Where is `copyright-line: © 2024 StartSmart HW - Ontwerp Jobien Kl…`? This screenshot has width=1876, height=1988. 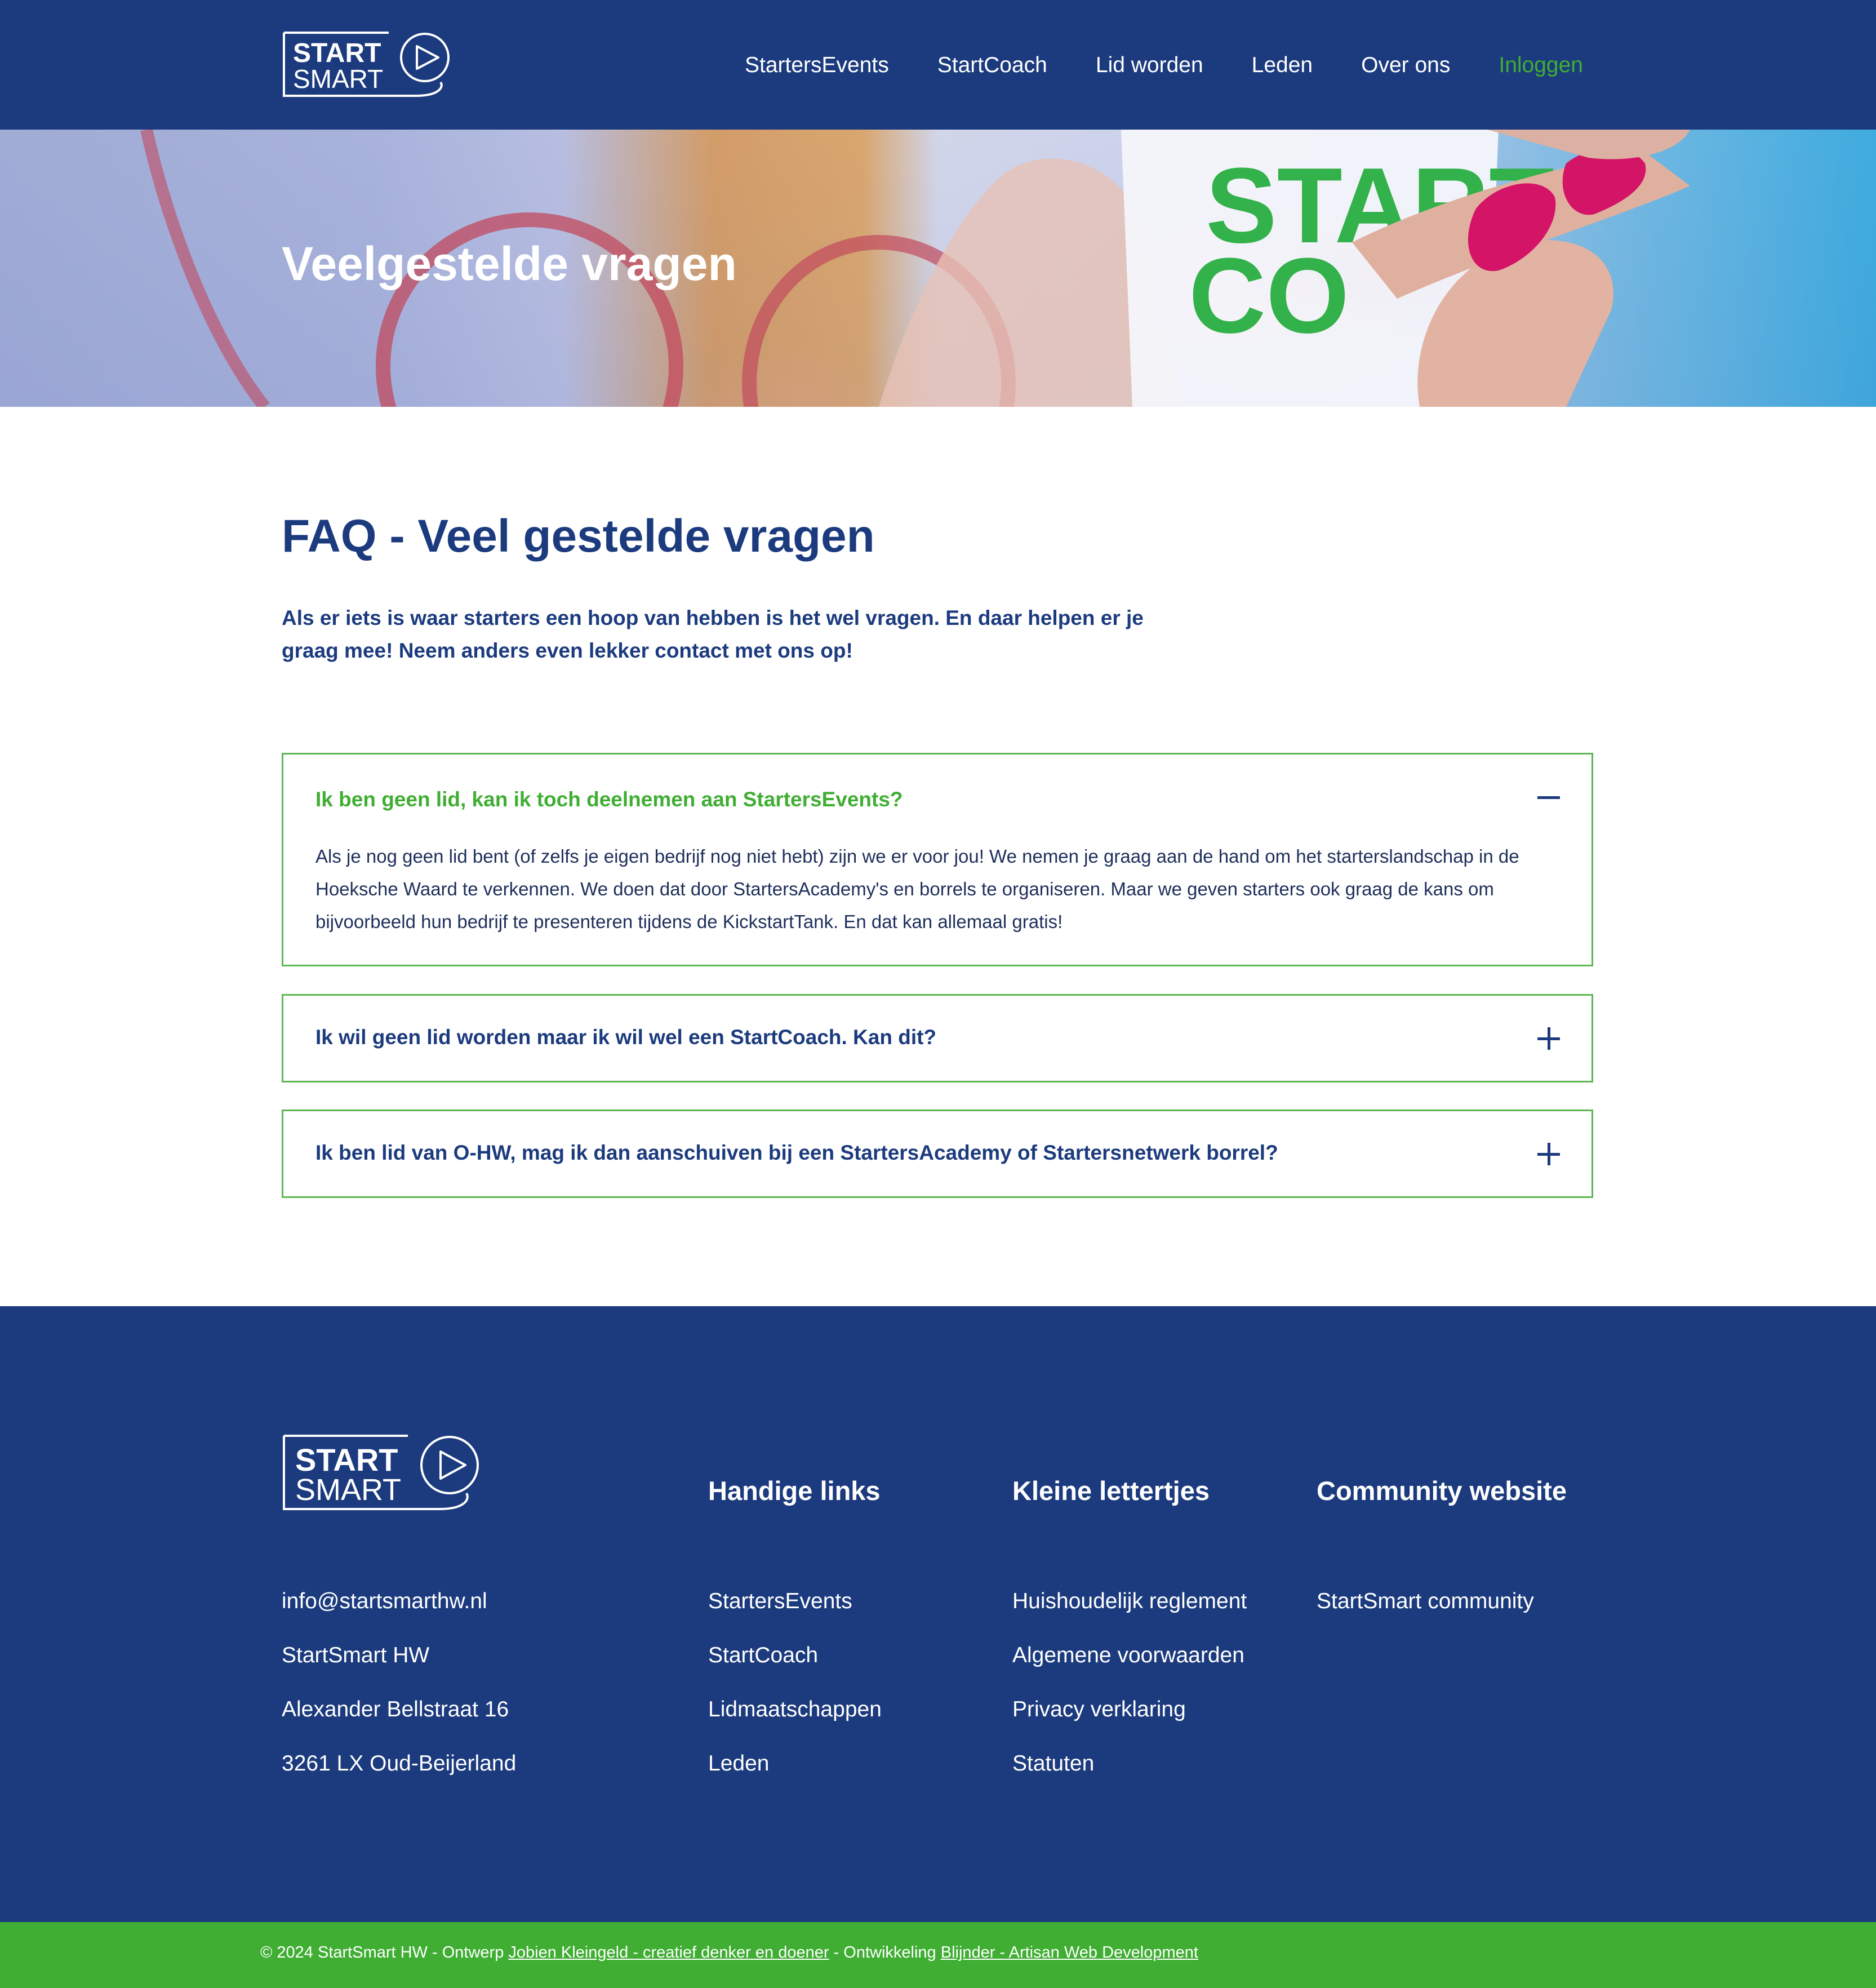
copyright-line: © 2024 StartSmart HW - Ontwerp Jobien Kl… is located at coordinates (729, 1952).